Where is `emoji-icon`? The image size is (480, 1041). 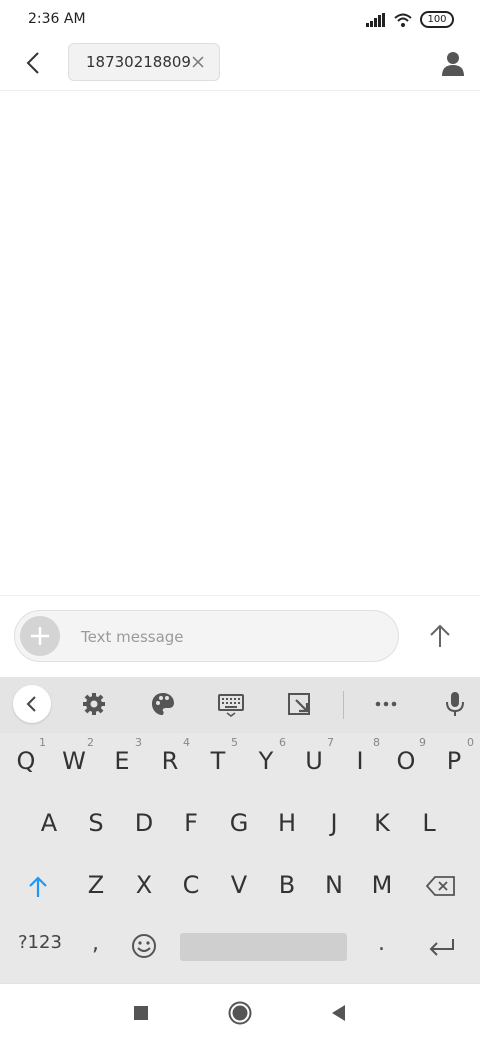 emoji-icon is located at coordinates (144, 946).